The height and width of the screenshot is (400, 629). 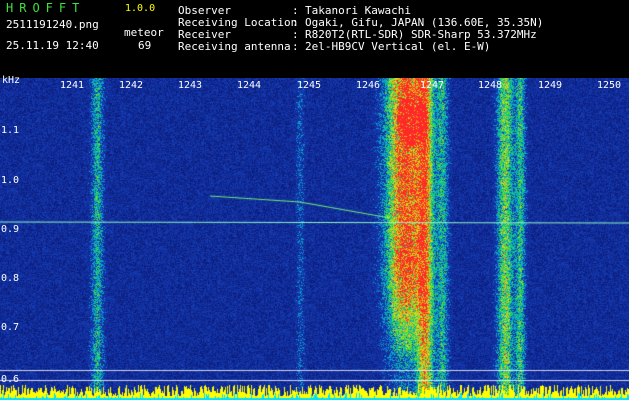 I want to click on app-title: HROFFT, so click(x=46, y=8).